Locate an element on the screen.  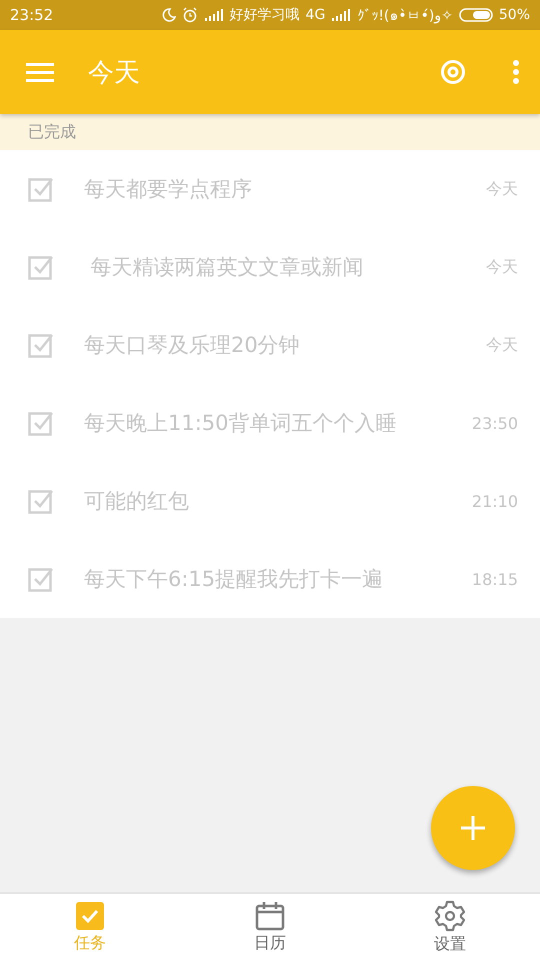
task-title: 每天晚上11:50背单词五个个入睡 is located at coordinates (241, 423).